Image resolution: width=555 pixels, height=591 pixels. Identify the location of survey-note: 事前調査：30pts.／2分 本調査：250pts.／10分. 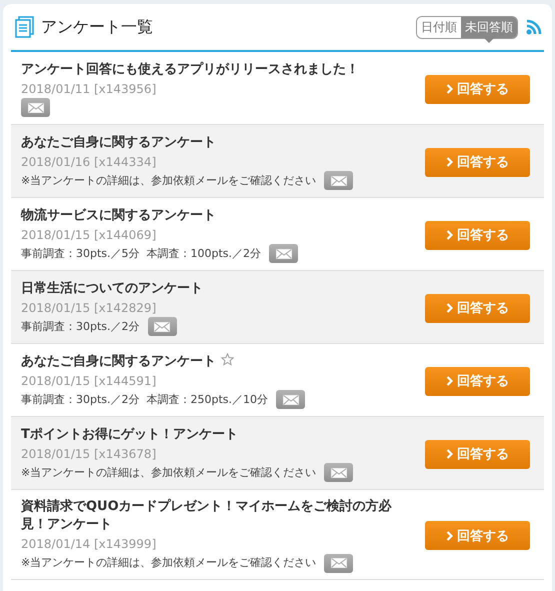
(144, 400).